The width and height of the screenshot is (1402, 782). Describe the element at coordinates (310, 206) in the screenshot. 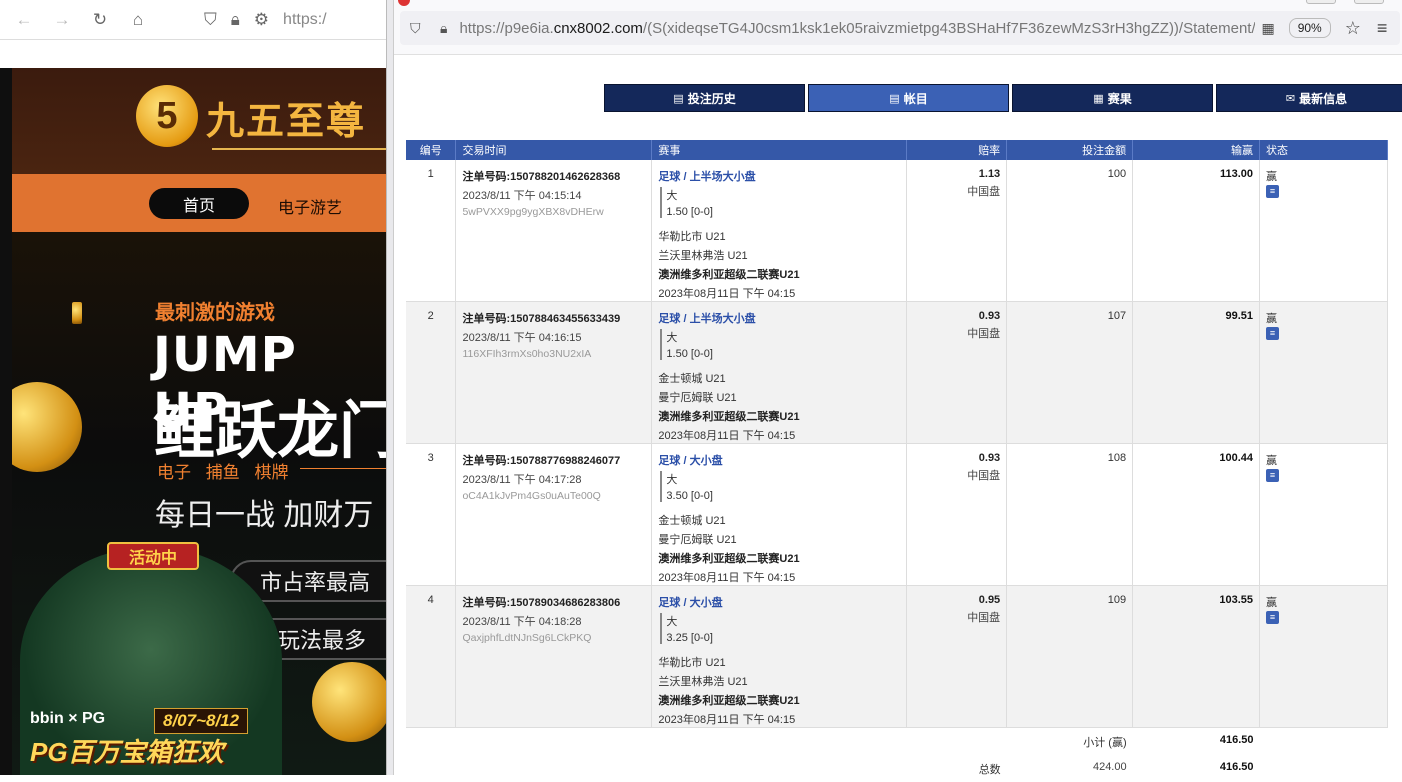

I see `nav-games: 电子游艺` at that location.